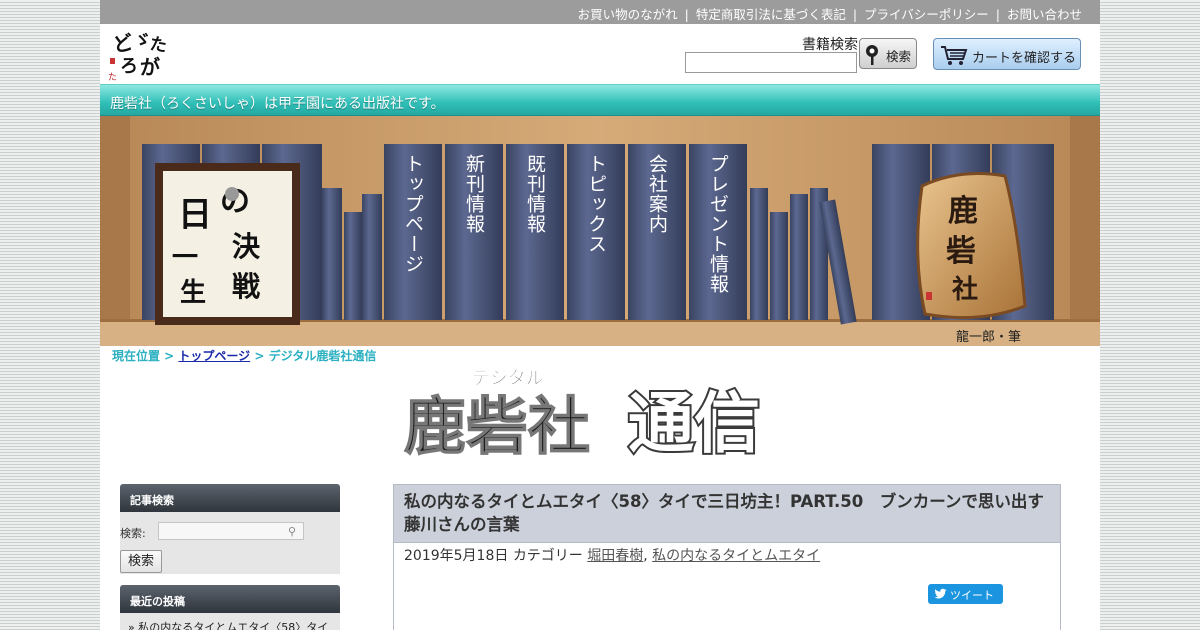  What do you see at coordinates (246, 286) in the screenshot?
I see `svg-text: 戦` at bounding box center [246, 286].